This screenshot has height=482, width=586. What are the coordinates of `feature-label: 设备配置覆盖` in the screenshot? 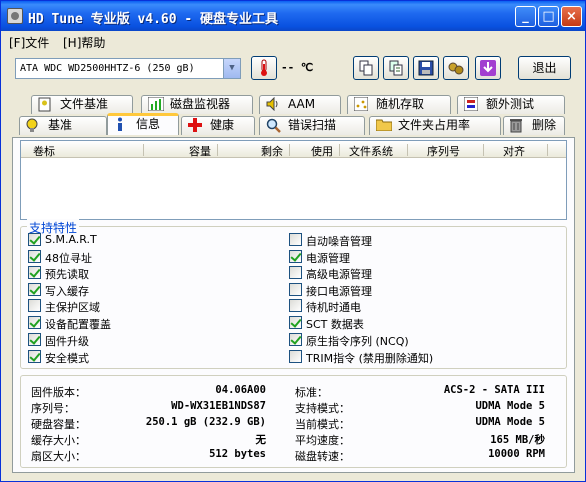 It's located at (78, 324).